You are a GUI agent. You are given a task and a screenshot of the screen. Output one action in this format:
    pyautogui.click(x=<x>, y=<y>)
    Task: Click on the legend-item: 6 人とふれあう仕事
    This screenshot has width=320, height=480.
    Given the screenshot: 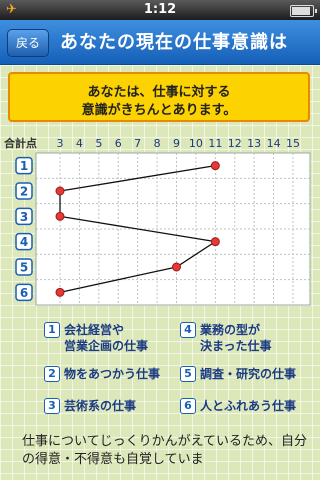 What is the action you would take?
    pyautogui.click(x=238, y=406)
    